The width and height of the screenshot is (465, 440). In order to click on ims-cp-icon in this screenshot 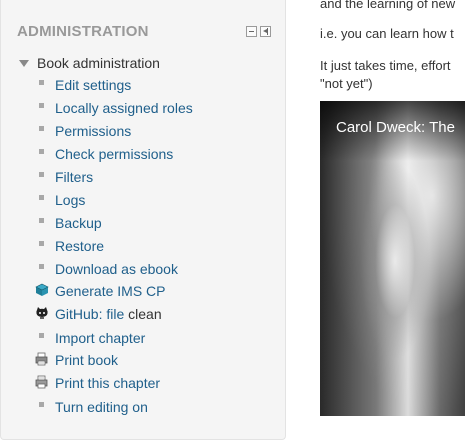, I will do `click(42, 289)`.